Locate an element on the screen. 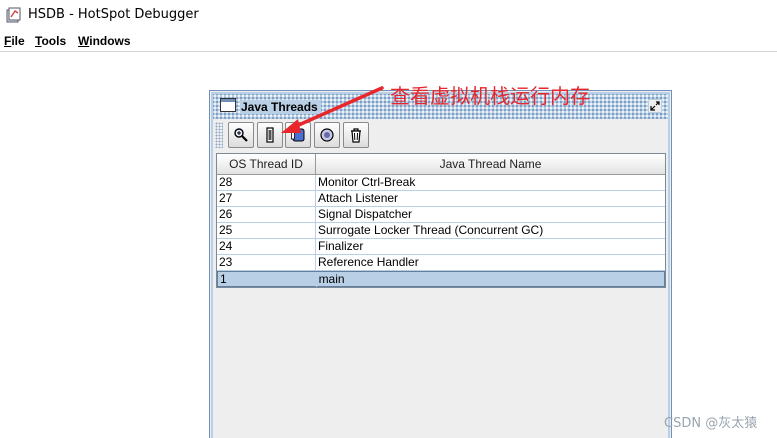  table-row: 26 Signal Dispatcher is located at coordinates (441, 215).